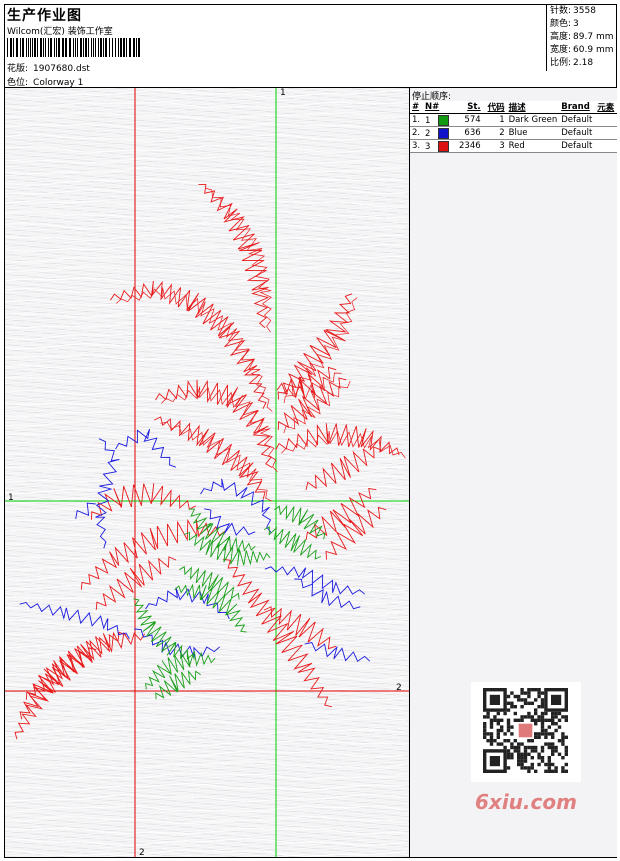 This screenshot has height=861, width=620. What do you see at coordinates (432, 107) in the screenshot?
I see `col-header: N#` at bounding box center [432, 107].